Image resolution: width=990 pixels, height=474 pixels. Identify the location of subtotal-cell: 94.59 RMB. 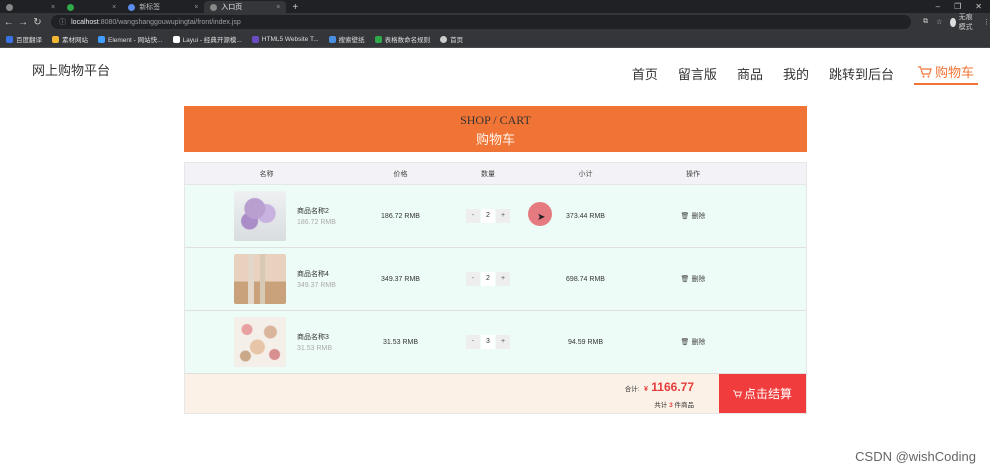
(585, 342).